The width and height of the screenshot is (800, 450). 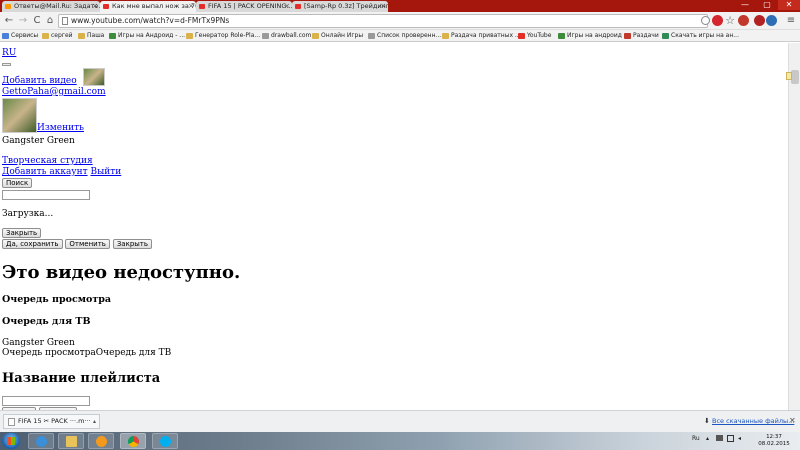 I want to click on file-icon, so click(x=11, y=422).